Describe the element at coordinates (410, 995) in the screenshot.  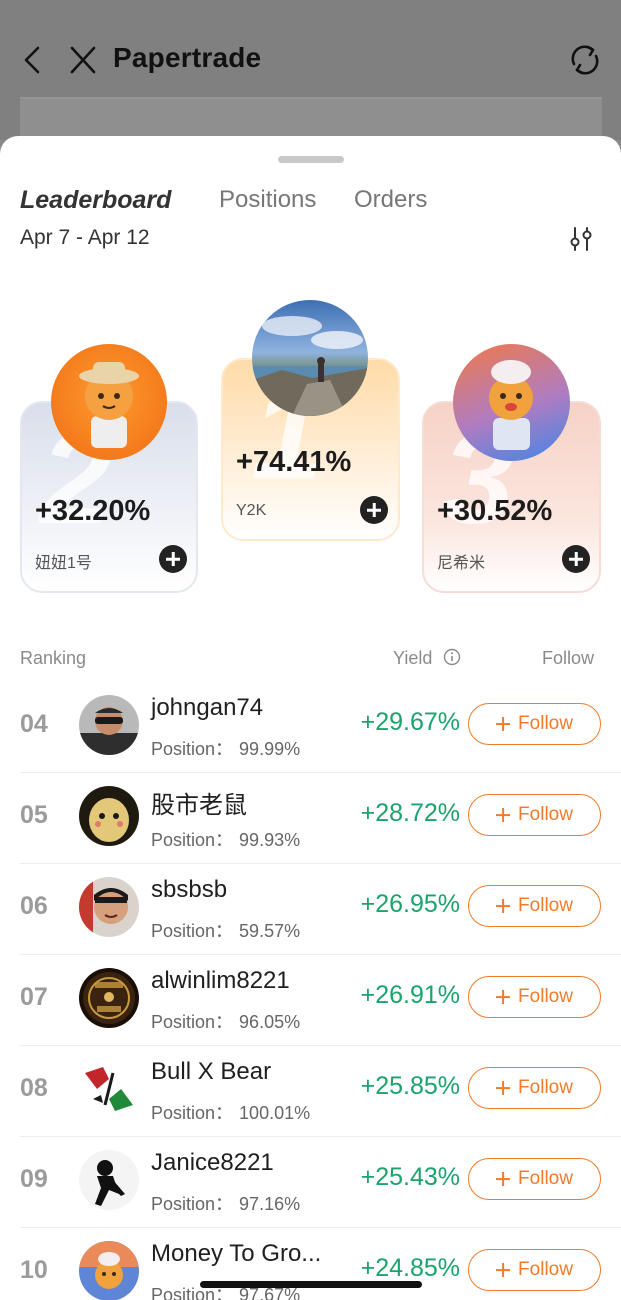
I see `row-yield: +26.91%` at that location.